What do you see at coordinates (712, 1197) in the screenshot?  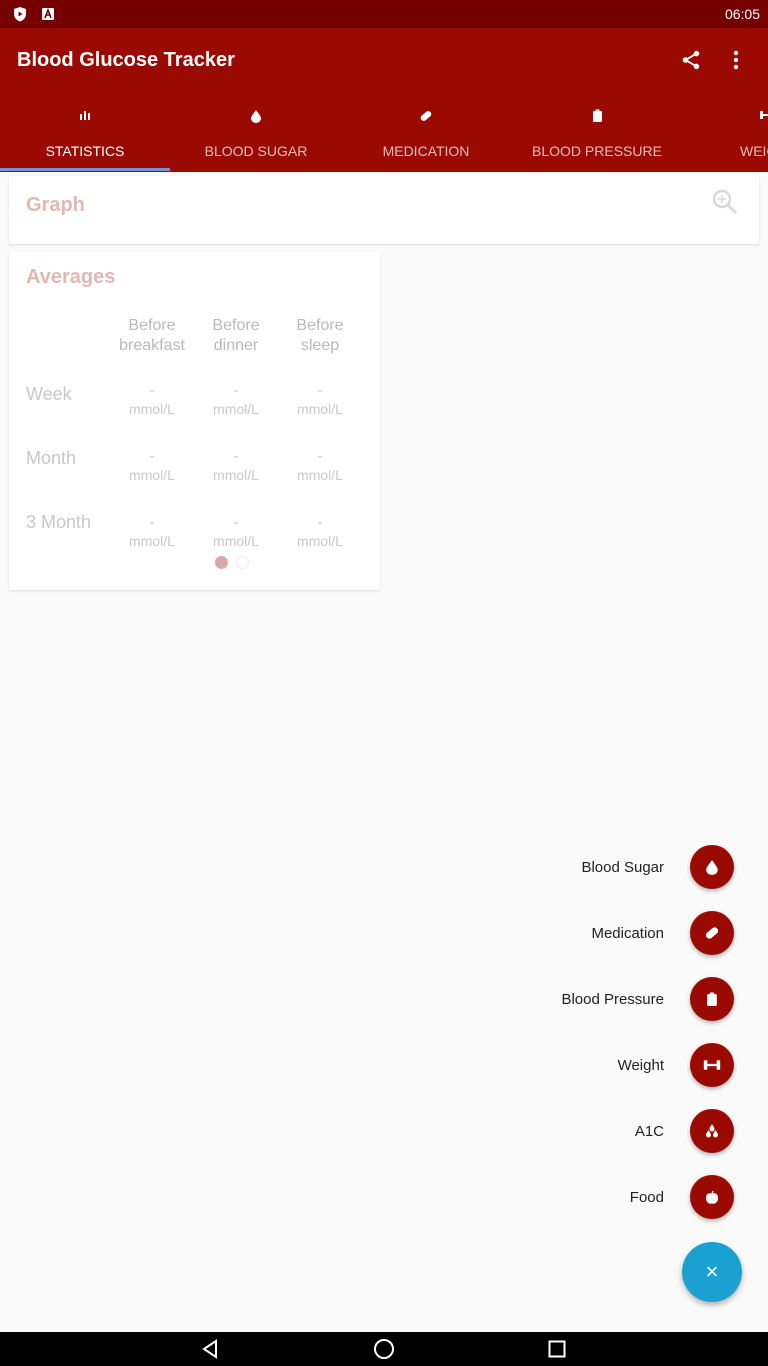 I see `apple-icon` at bounding box center [712, 1197].